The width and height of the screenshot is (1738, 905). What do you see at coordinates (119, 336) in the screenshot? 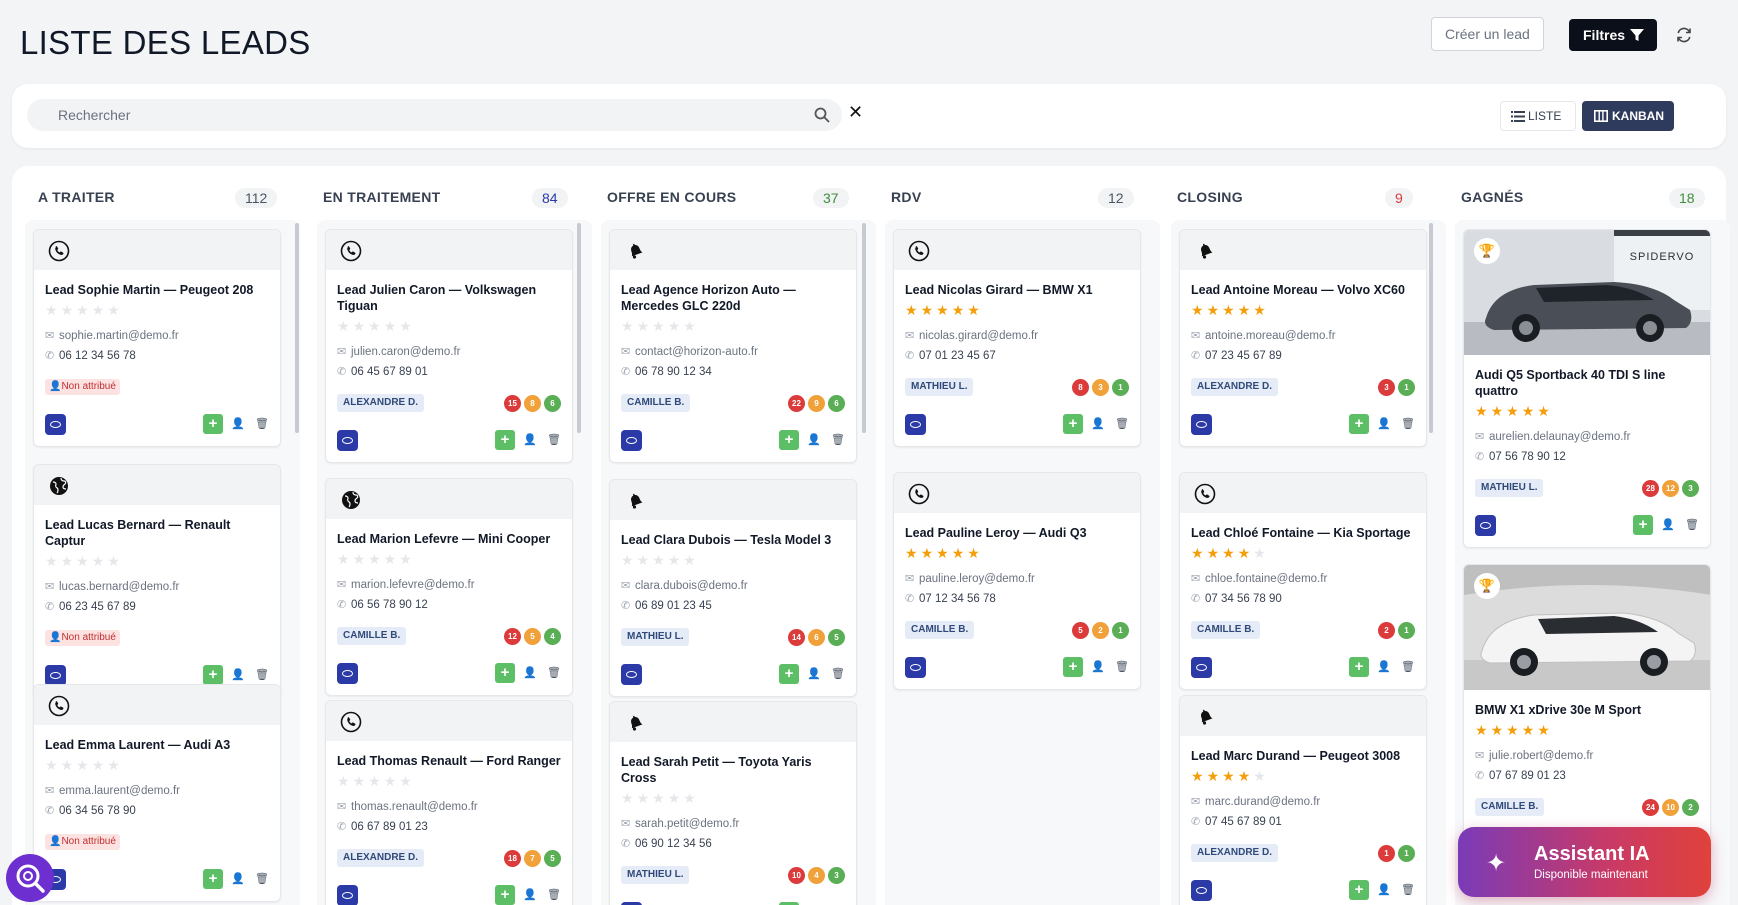
I see `lead-email: sophie.martin@demo.fr` at bounding box center [119, 336].